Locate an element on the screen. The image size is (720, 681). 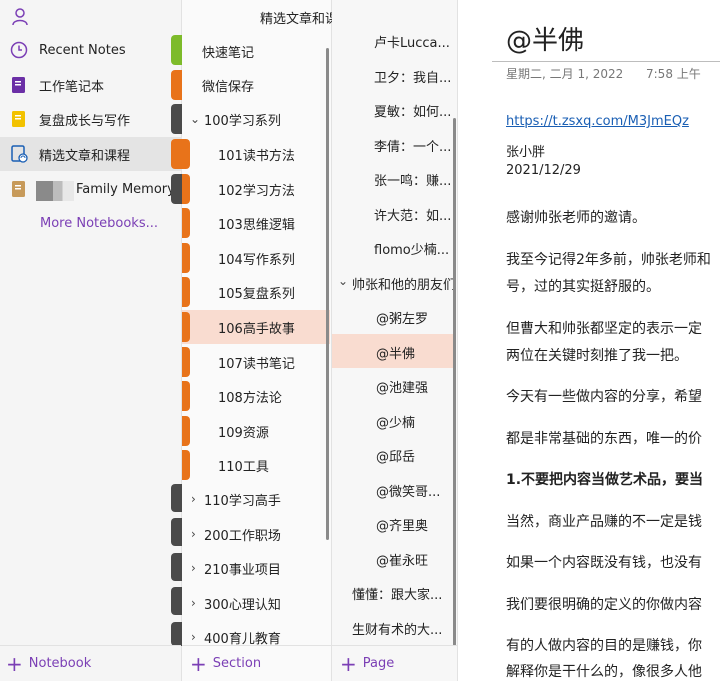
add-page-button: + Page is located at coordinates (394, 663).